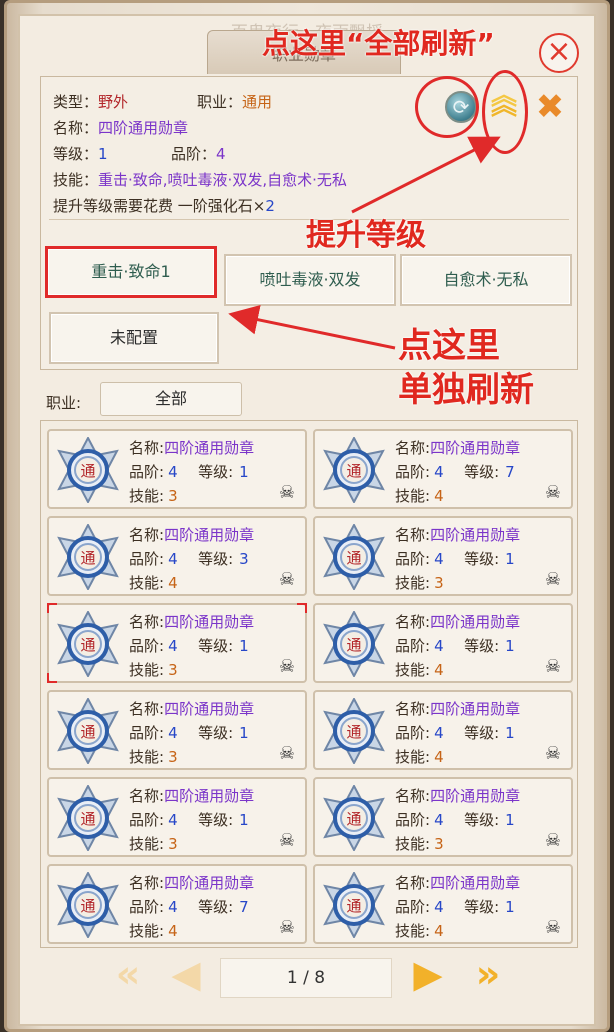 This screenshot has width=614, height=1032. Describe the element at coordinates (235, 102) in the screenshot. I see `job-row: 职业：通用` at that location.